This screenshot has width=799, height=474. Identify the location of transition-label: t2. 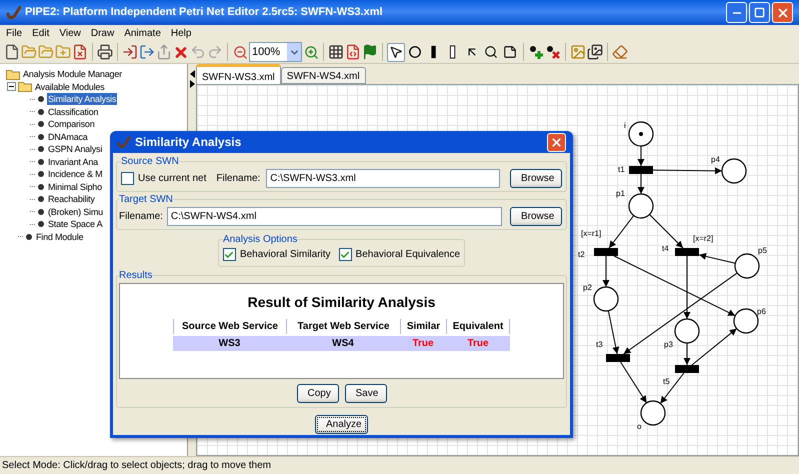
(581, 254).